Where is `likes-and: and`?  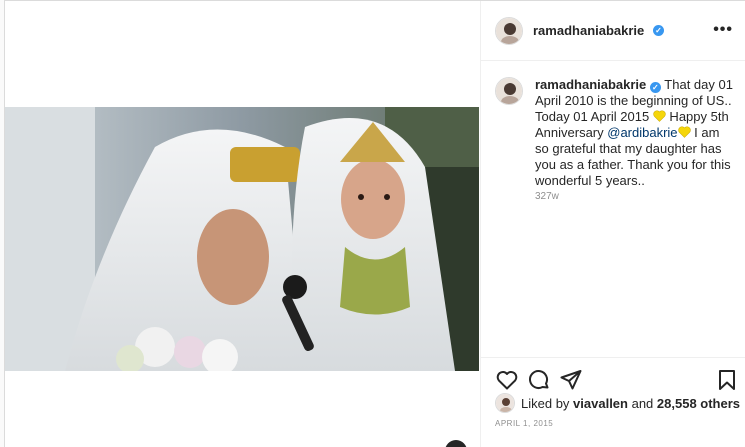
likes-and: and is located at coordinates (642, 403).